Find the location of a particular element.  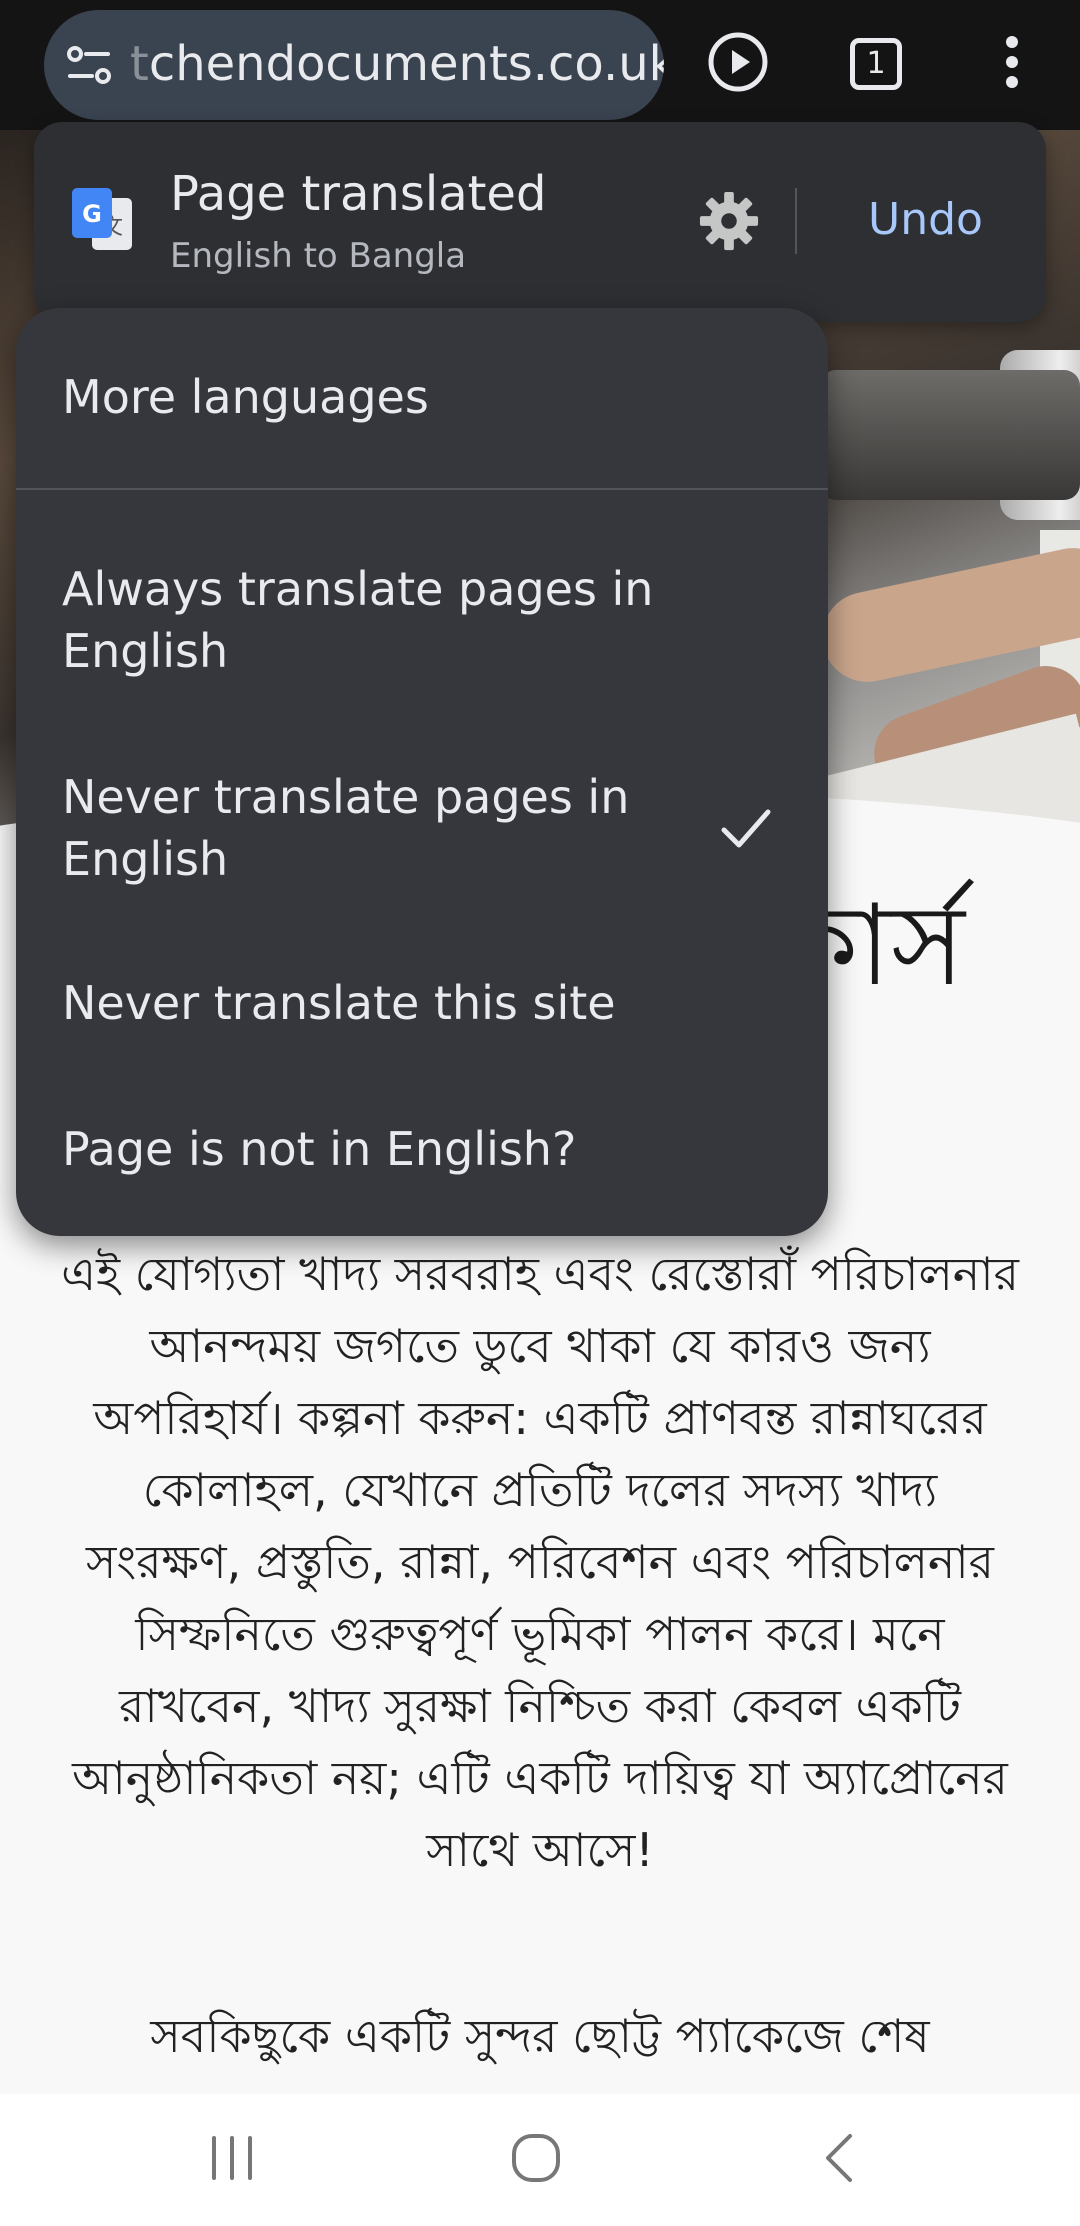

translate-title: Page translated is located at coordinates (358, 194).